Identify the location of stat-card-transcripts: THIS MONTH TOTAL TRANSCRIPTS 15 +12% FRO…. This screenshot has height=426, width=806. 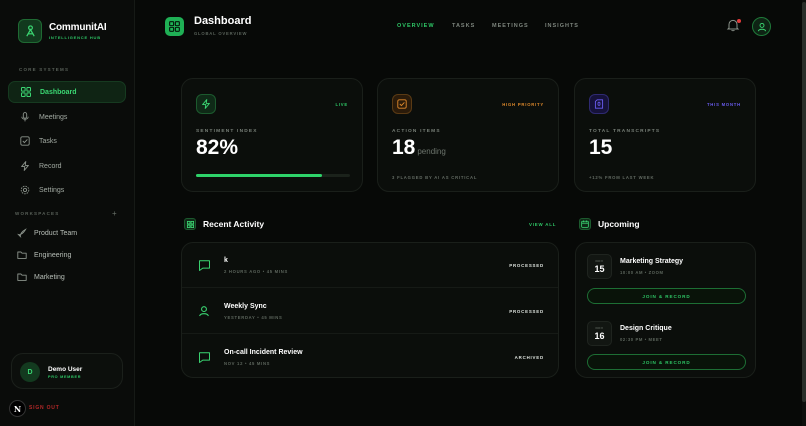
(665, 135).